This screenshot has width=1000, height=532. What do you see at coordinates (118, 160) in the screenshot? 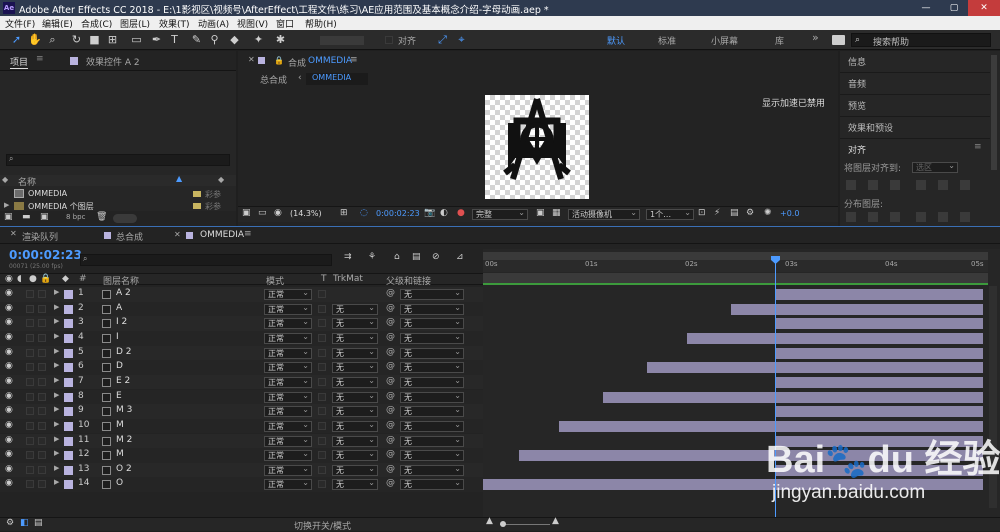
I see `project-search-input: ⌕` at bounding box center [118, 160].